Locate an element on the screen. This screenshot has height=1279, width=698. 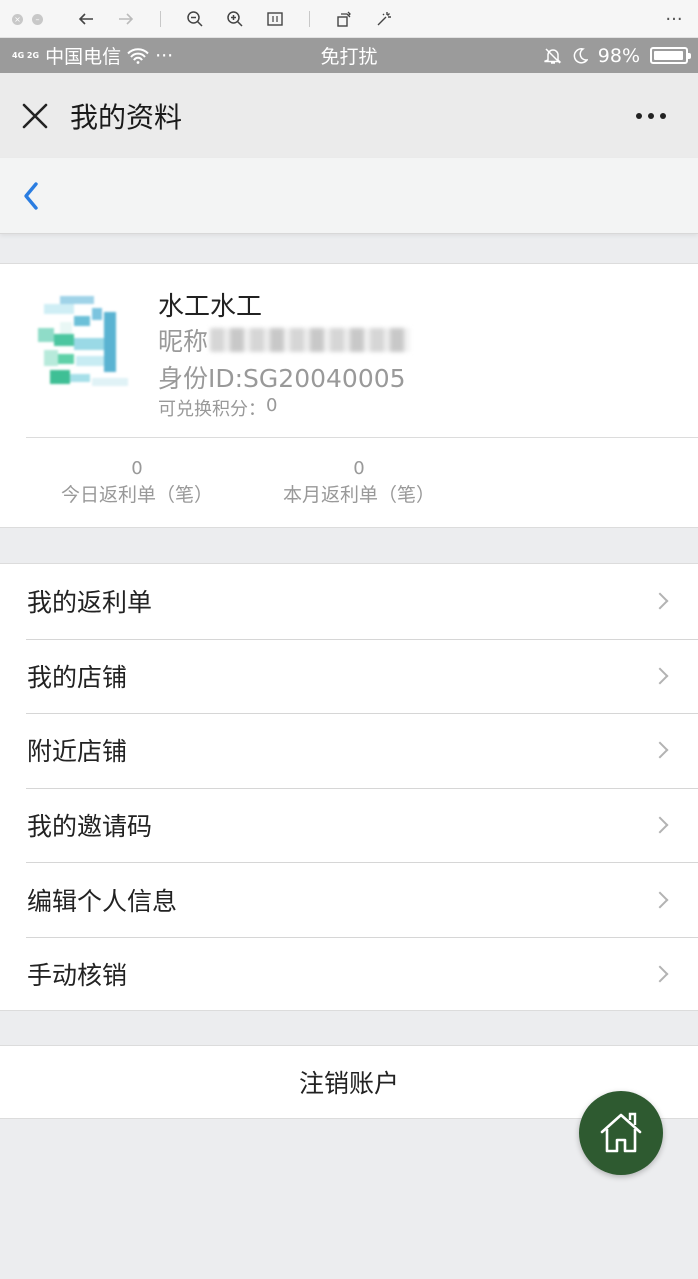
page-title: 我的资料 is located at coordinates (126, 117).